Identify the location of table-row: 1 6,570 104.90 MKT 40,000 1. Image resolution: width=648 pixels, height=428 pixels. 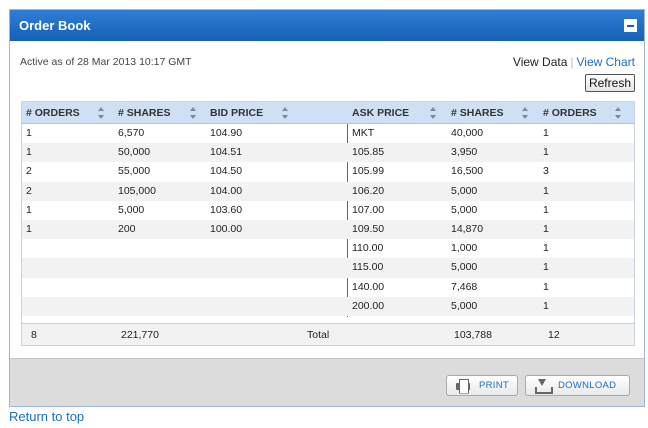
(328, 133).